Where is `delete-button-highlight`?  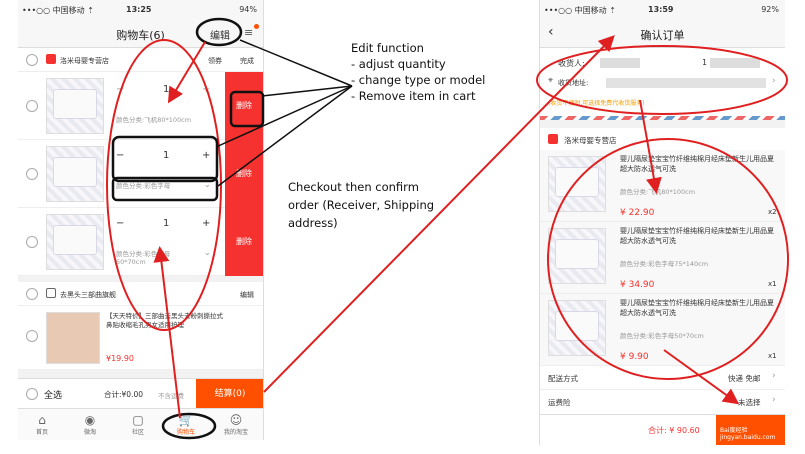 delete-button-highlight is located at coordinates (247, 109).